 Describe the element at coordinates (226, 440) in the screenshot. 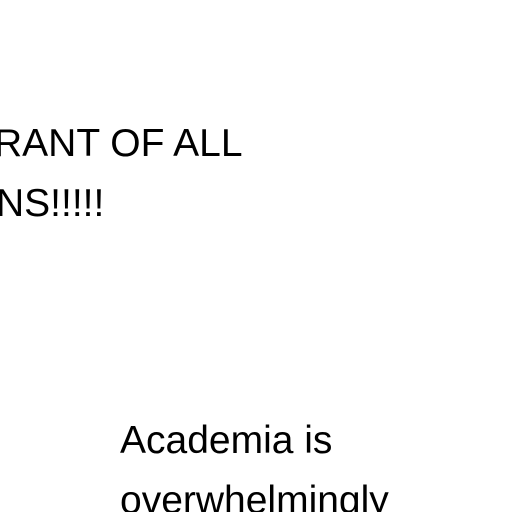

I see `body-text-line-1: Academia is` at that location.